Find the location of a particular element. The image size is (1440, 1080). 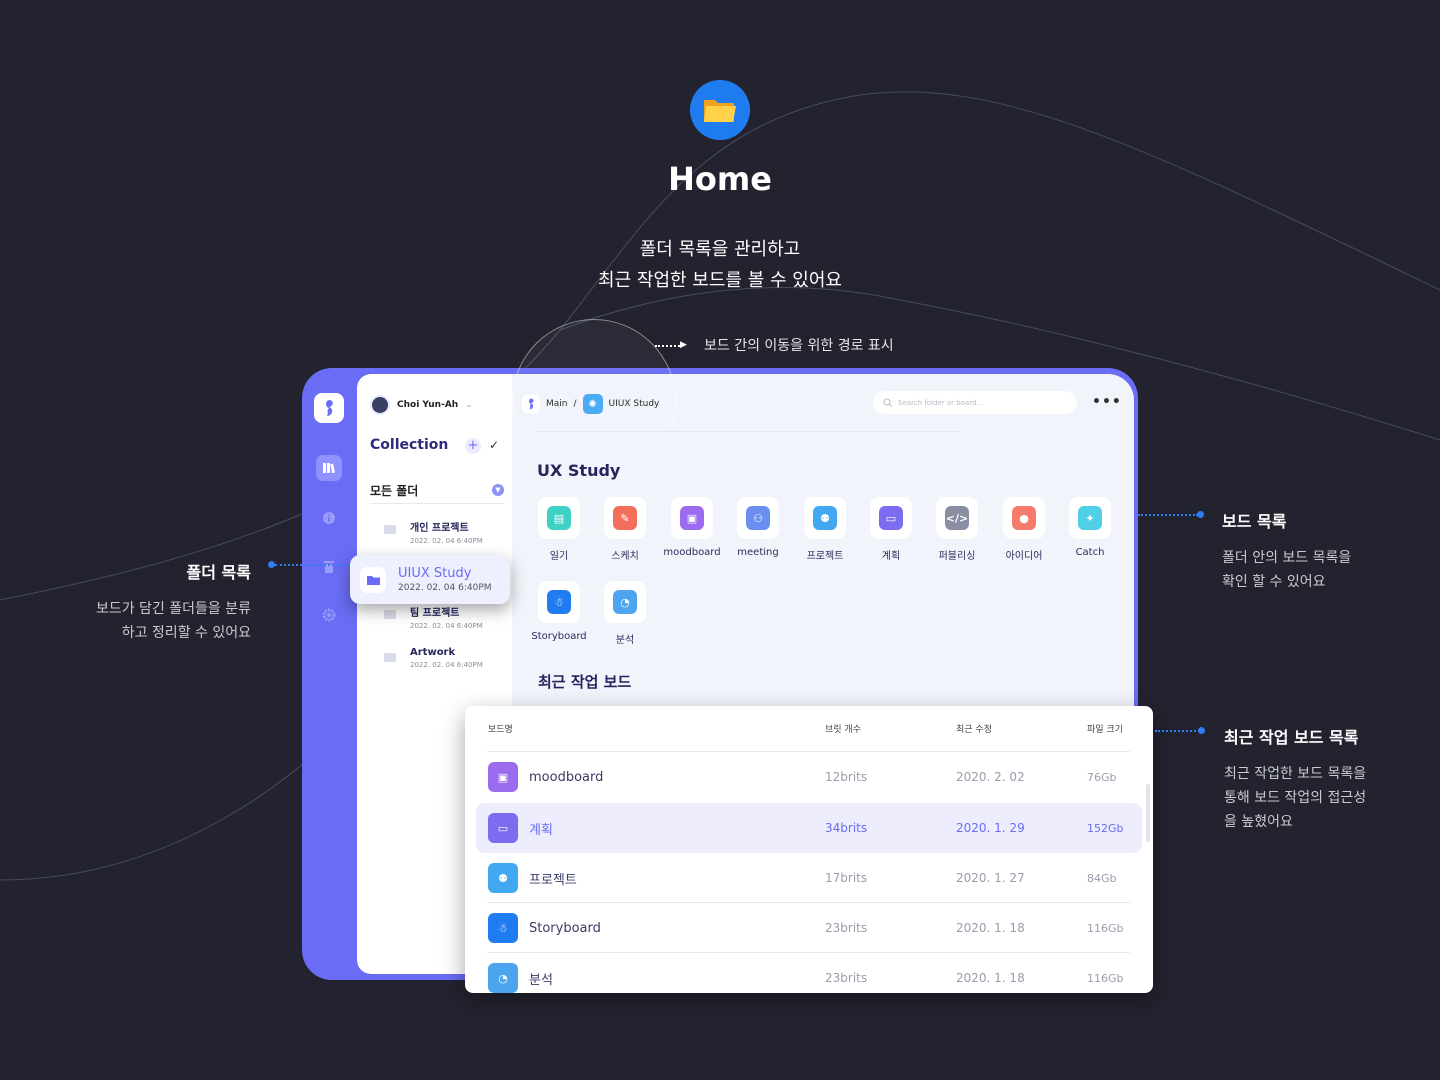

recent-boards-heading: 최근 작업 보드 is located at coordinates (585, 682).